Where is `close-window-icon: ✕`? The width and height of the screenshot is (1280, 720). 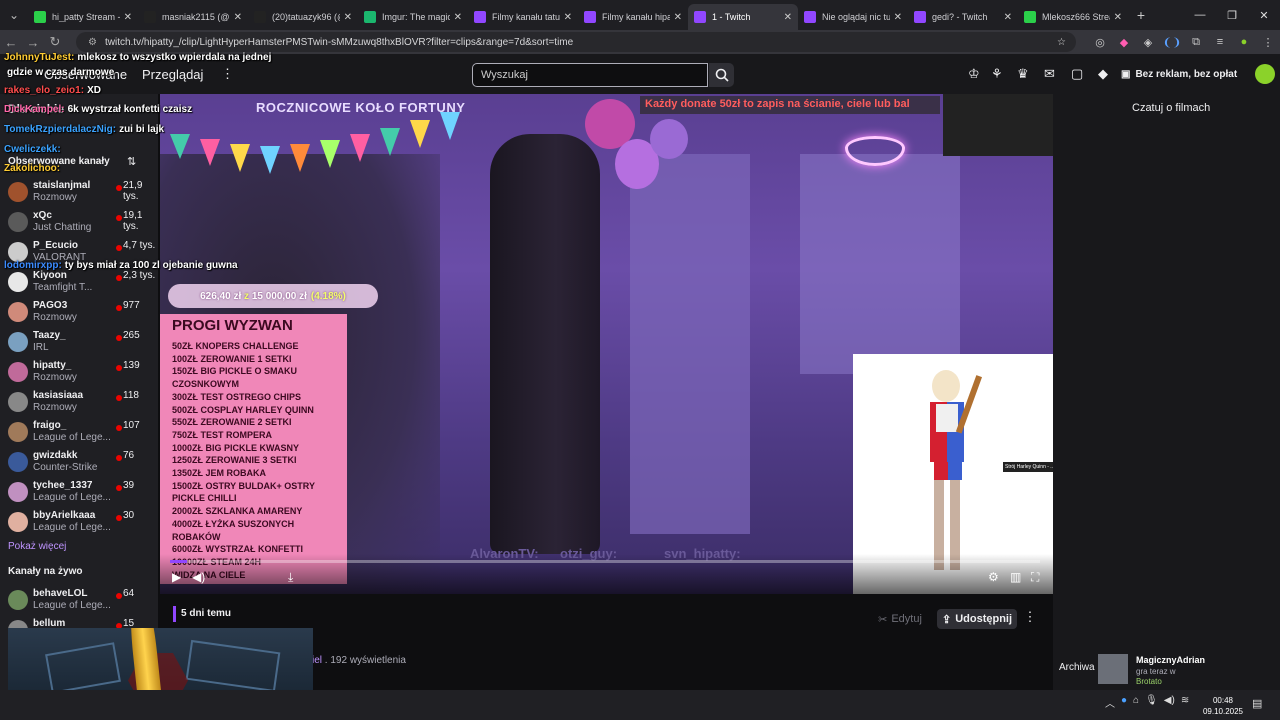
close-window-icon: ✕ is located at coordinates (1264, 15).